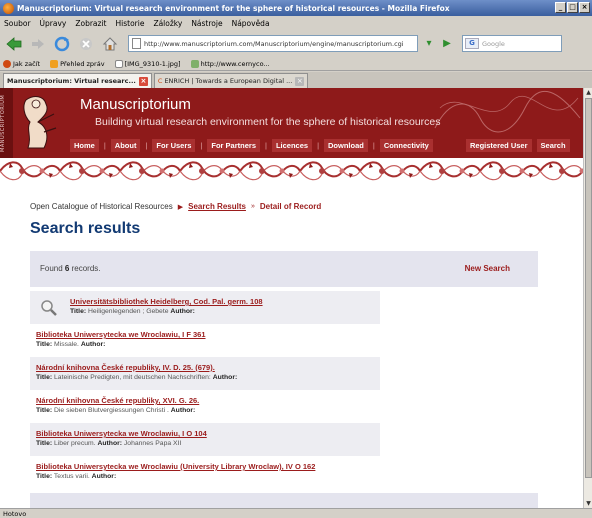 The image size is (592, 518). I want to click on breadcrumb-current: Search Results, so click(217, 206).